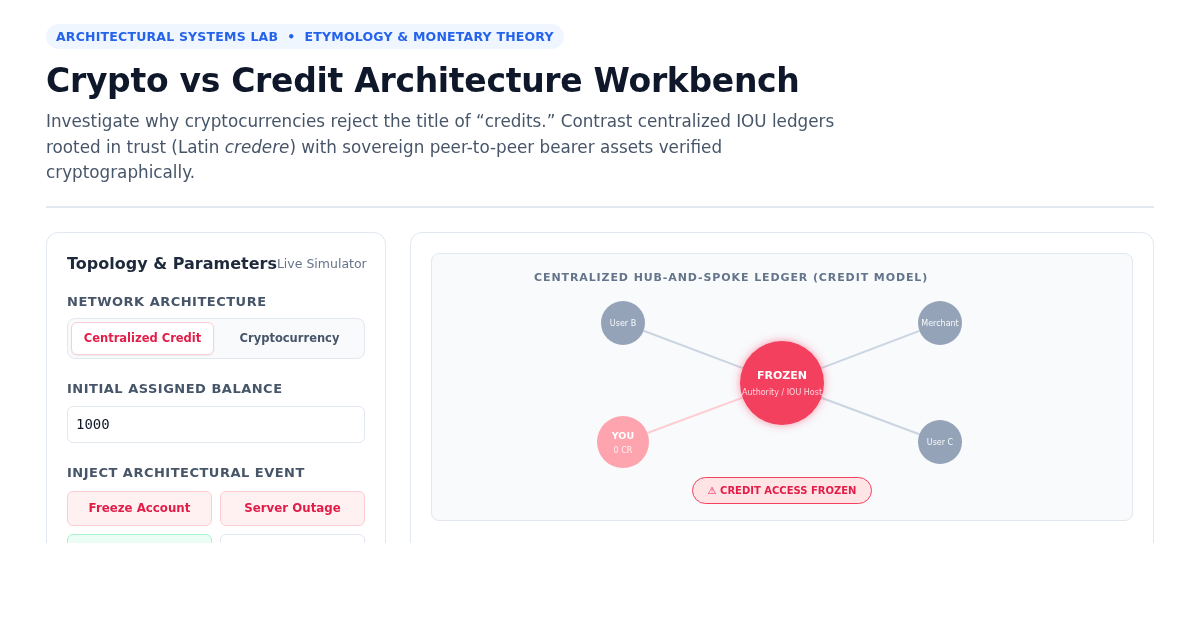 The width and height of the screenshot is (1200, 630). What do you see at coordinates (167, 301) in the screenshot?
I see `section-label: NETWORK ARCHITECTURE` at bounding box center [167, 301].